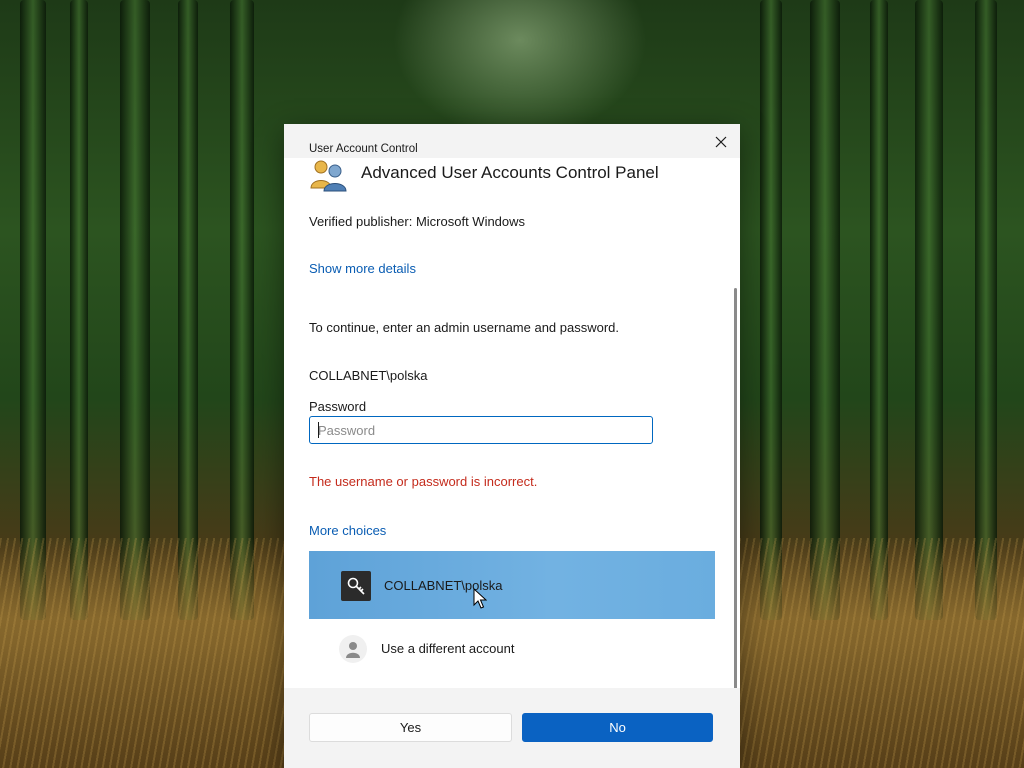  What do you see at coordinates (448, 648) in the screenshot?
I see `account-label: Use a different account` at bounding box center [448, 648].